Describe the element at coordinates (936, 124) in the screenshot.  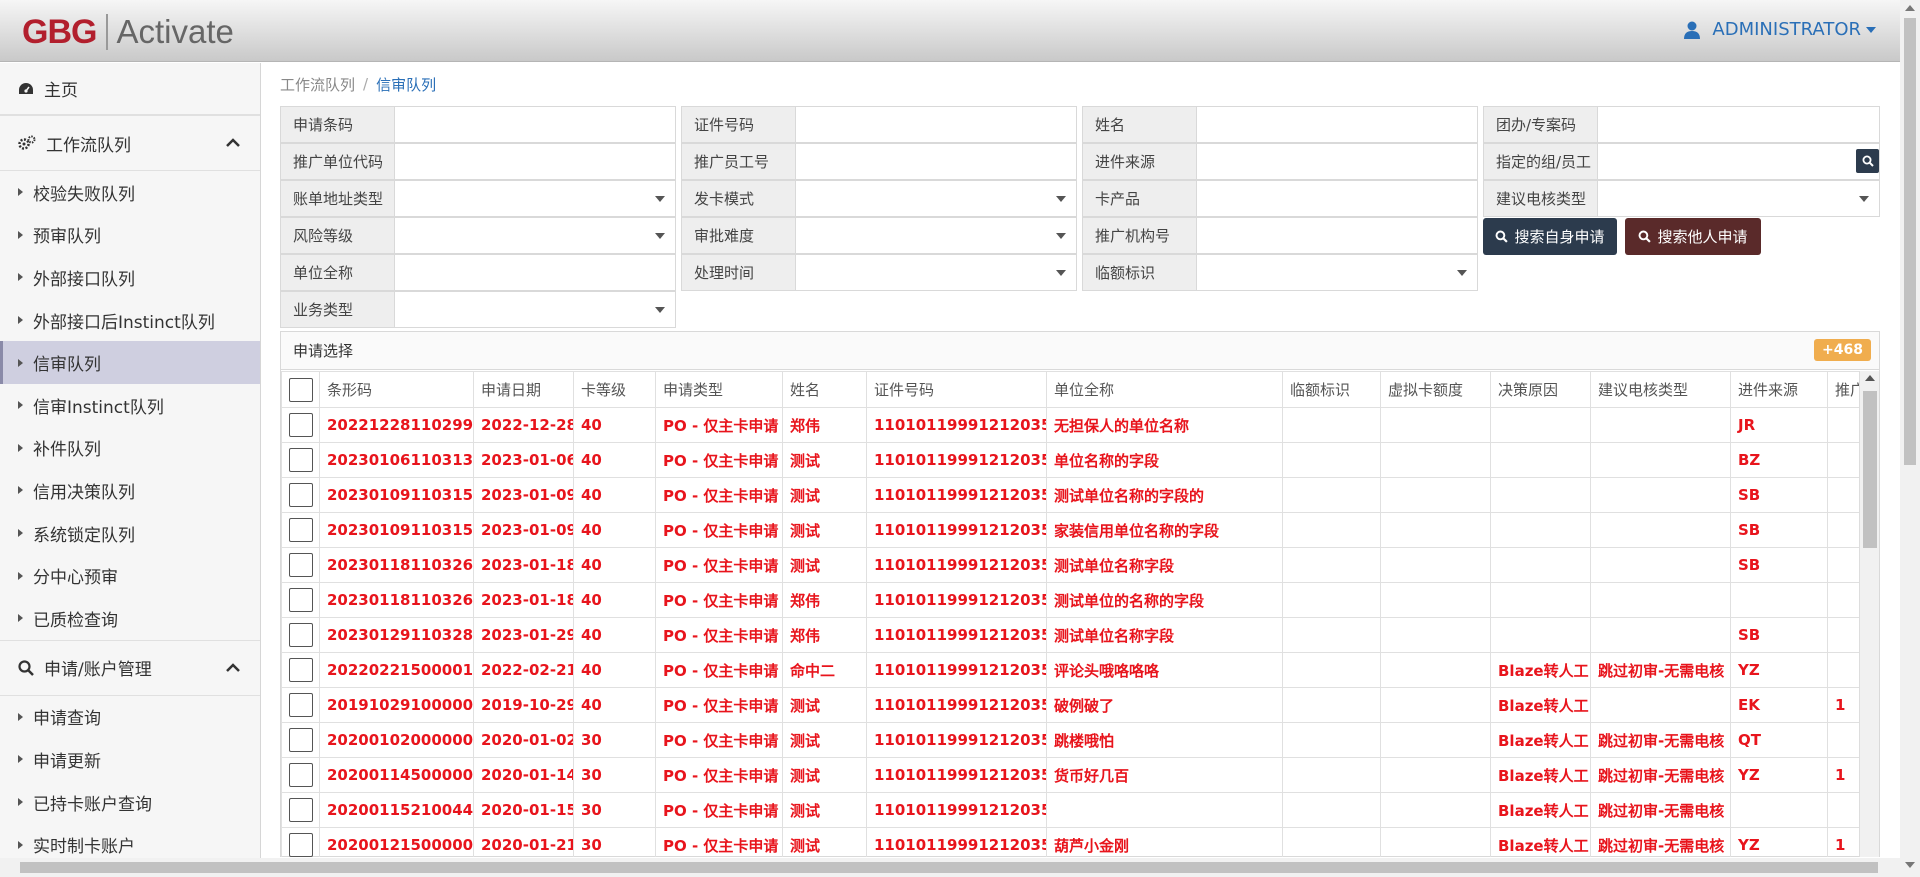
I see `id-number-input` at that location.